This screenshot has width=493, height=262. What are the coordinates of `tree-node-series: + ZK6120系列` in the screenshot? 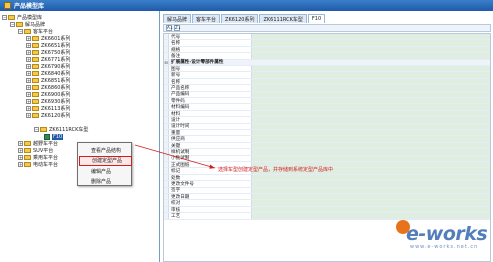 It's located at (48, 115).